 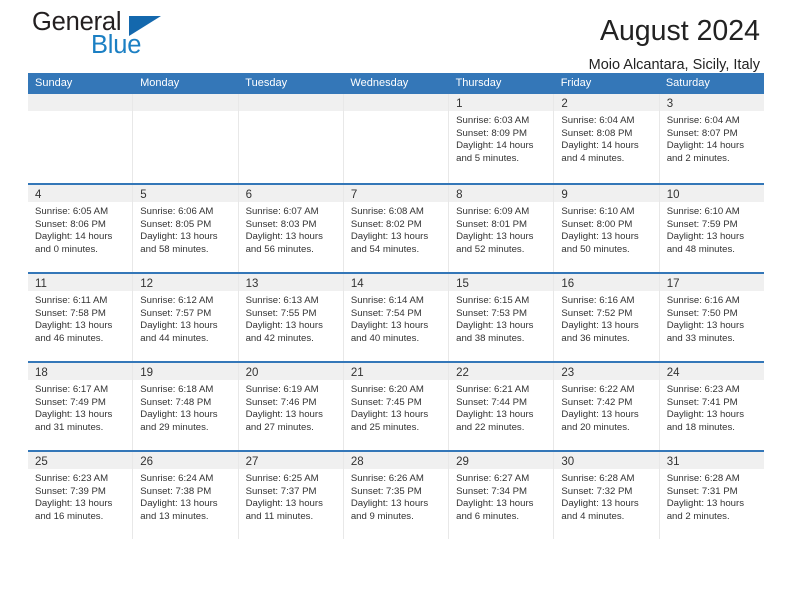 I want to click on day-detail-line: Sunset: 7:45 PM, so click(x=386, y=402).